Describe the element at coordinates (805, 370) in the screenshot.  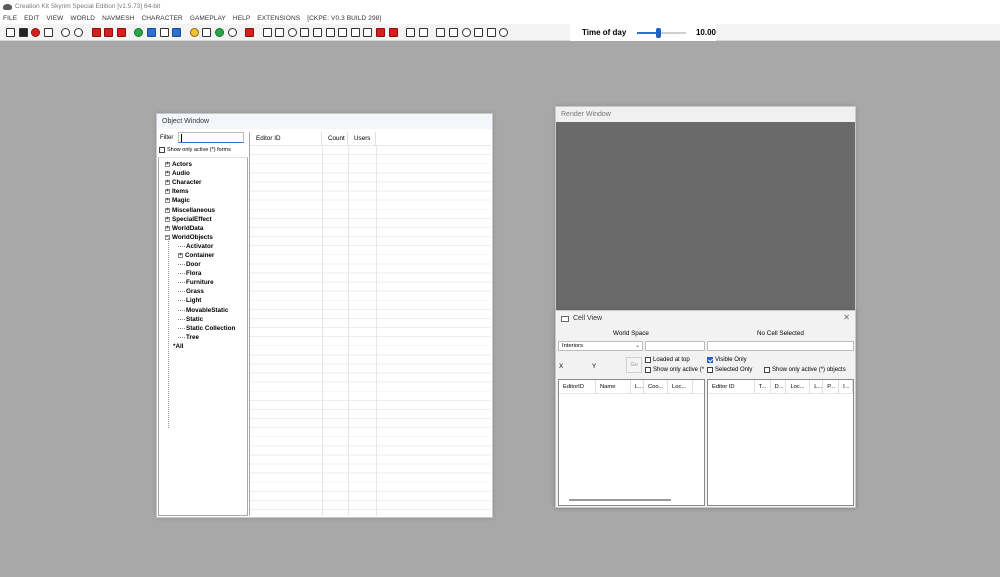
I see `show-only-active-objects-option: Show only active (*) objects` at that location.